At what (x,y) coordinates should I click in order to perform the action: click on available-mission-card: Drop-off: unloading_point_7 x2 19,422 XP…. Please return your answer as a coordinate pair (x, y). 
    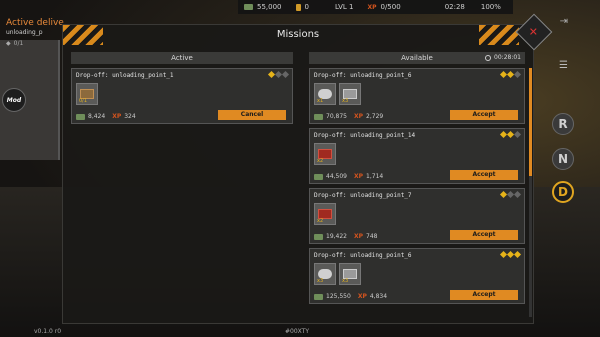
    Looking at the image, I should click on (417, 216).